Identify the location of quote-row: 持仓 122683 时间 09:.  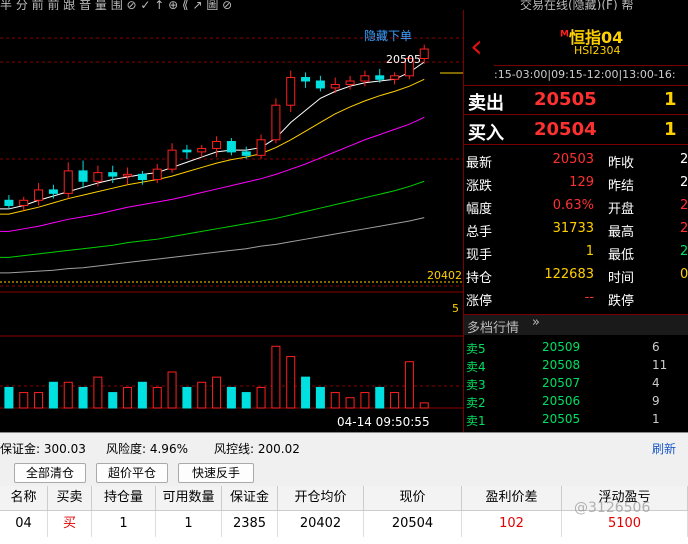
(576, 276).